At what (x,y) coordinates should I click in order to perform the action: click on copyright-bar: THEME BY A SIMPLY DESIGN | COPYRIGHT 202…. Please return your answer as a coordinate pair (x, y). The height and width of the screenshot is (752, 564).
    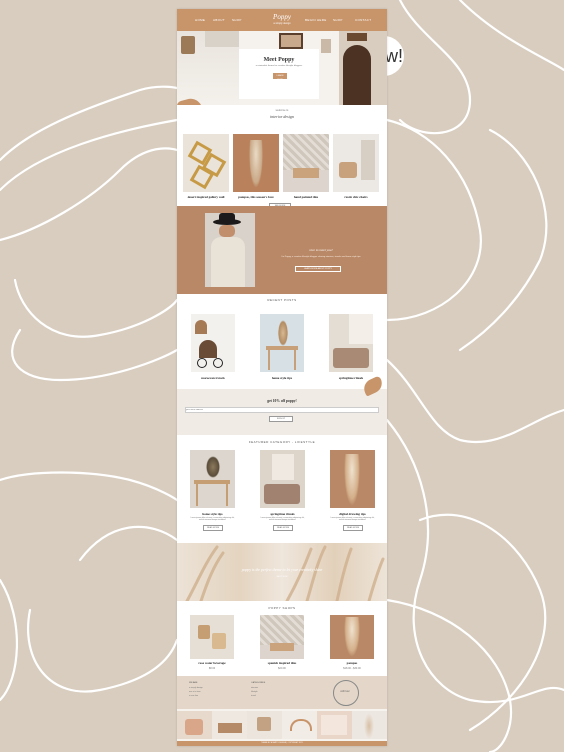
    Looking at the image, I should click on (282, 743).